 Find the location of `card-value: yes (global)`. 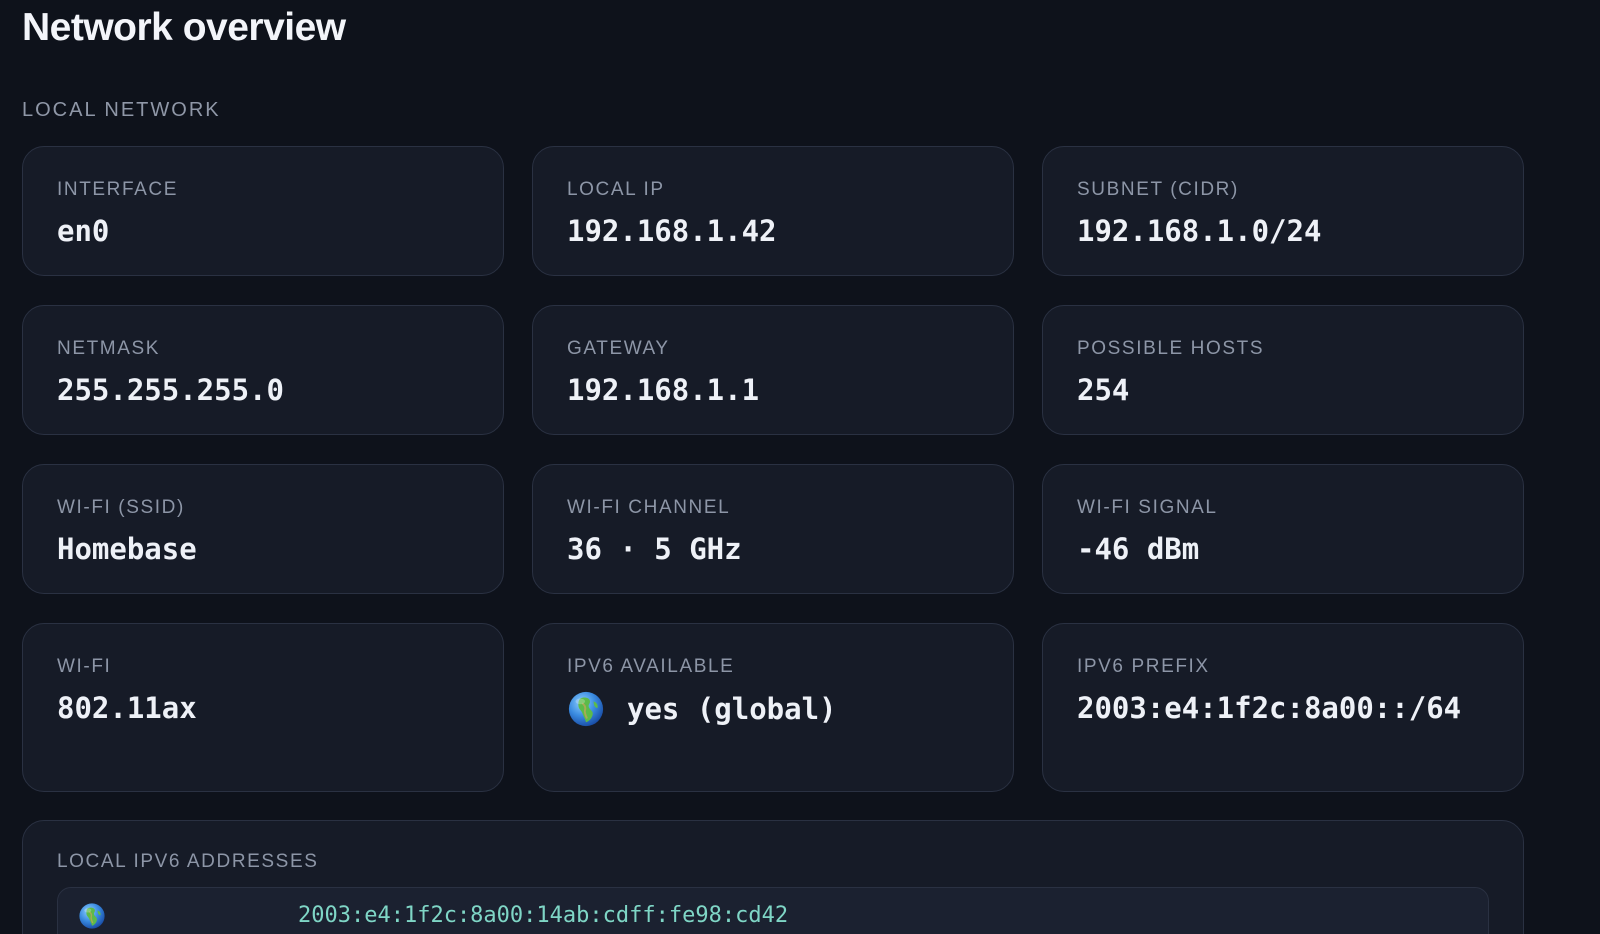

card-value: yes (global) is located at coordinates (732, 708).